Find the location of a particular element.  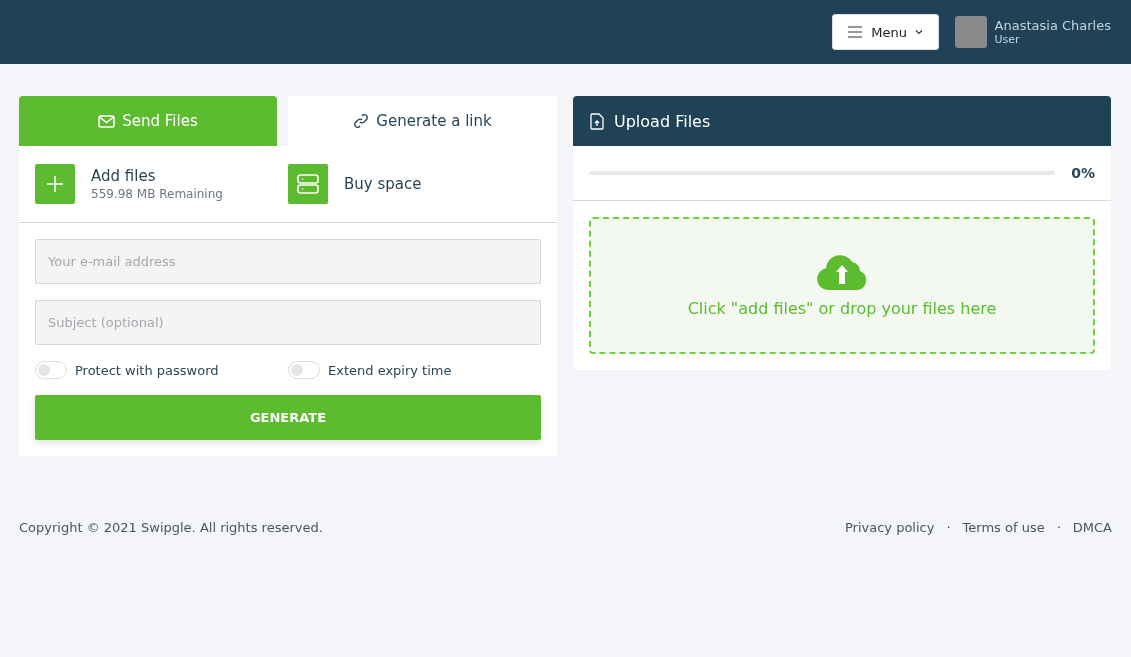

envelope-icon is located at coordinates (107, 121).